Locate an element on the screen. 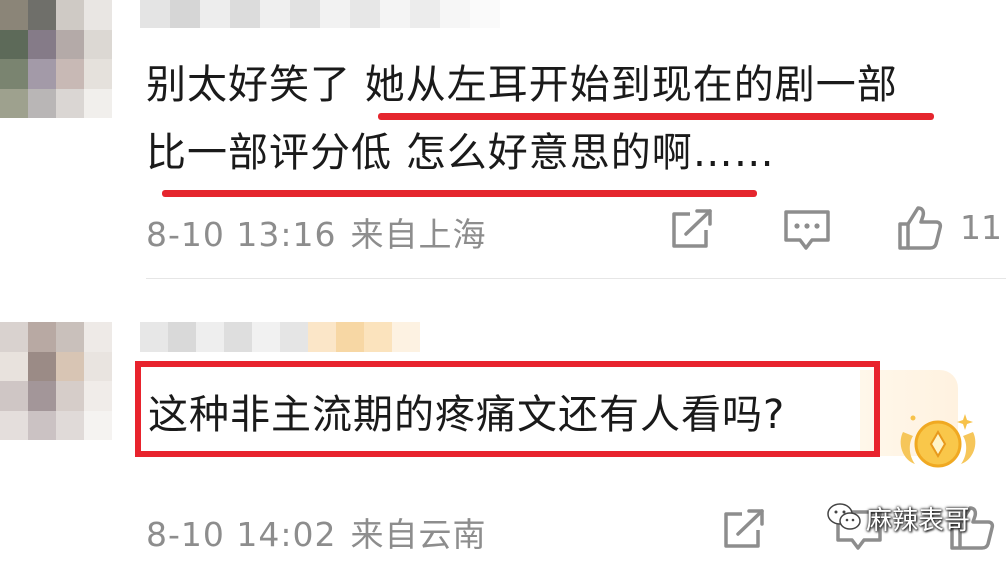 The image size is (1006, 561). comment-meta: 8-10 14:02 来自云南 is located at coordinates (316, 532).